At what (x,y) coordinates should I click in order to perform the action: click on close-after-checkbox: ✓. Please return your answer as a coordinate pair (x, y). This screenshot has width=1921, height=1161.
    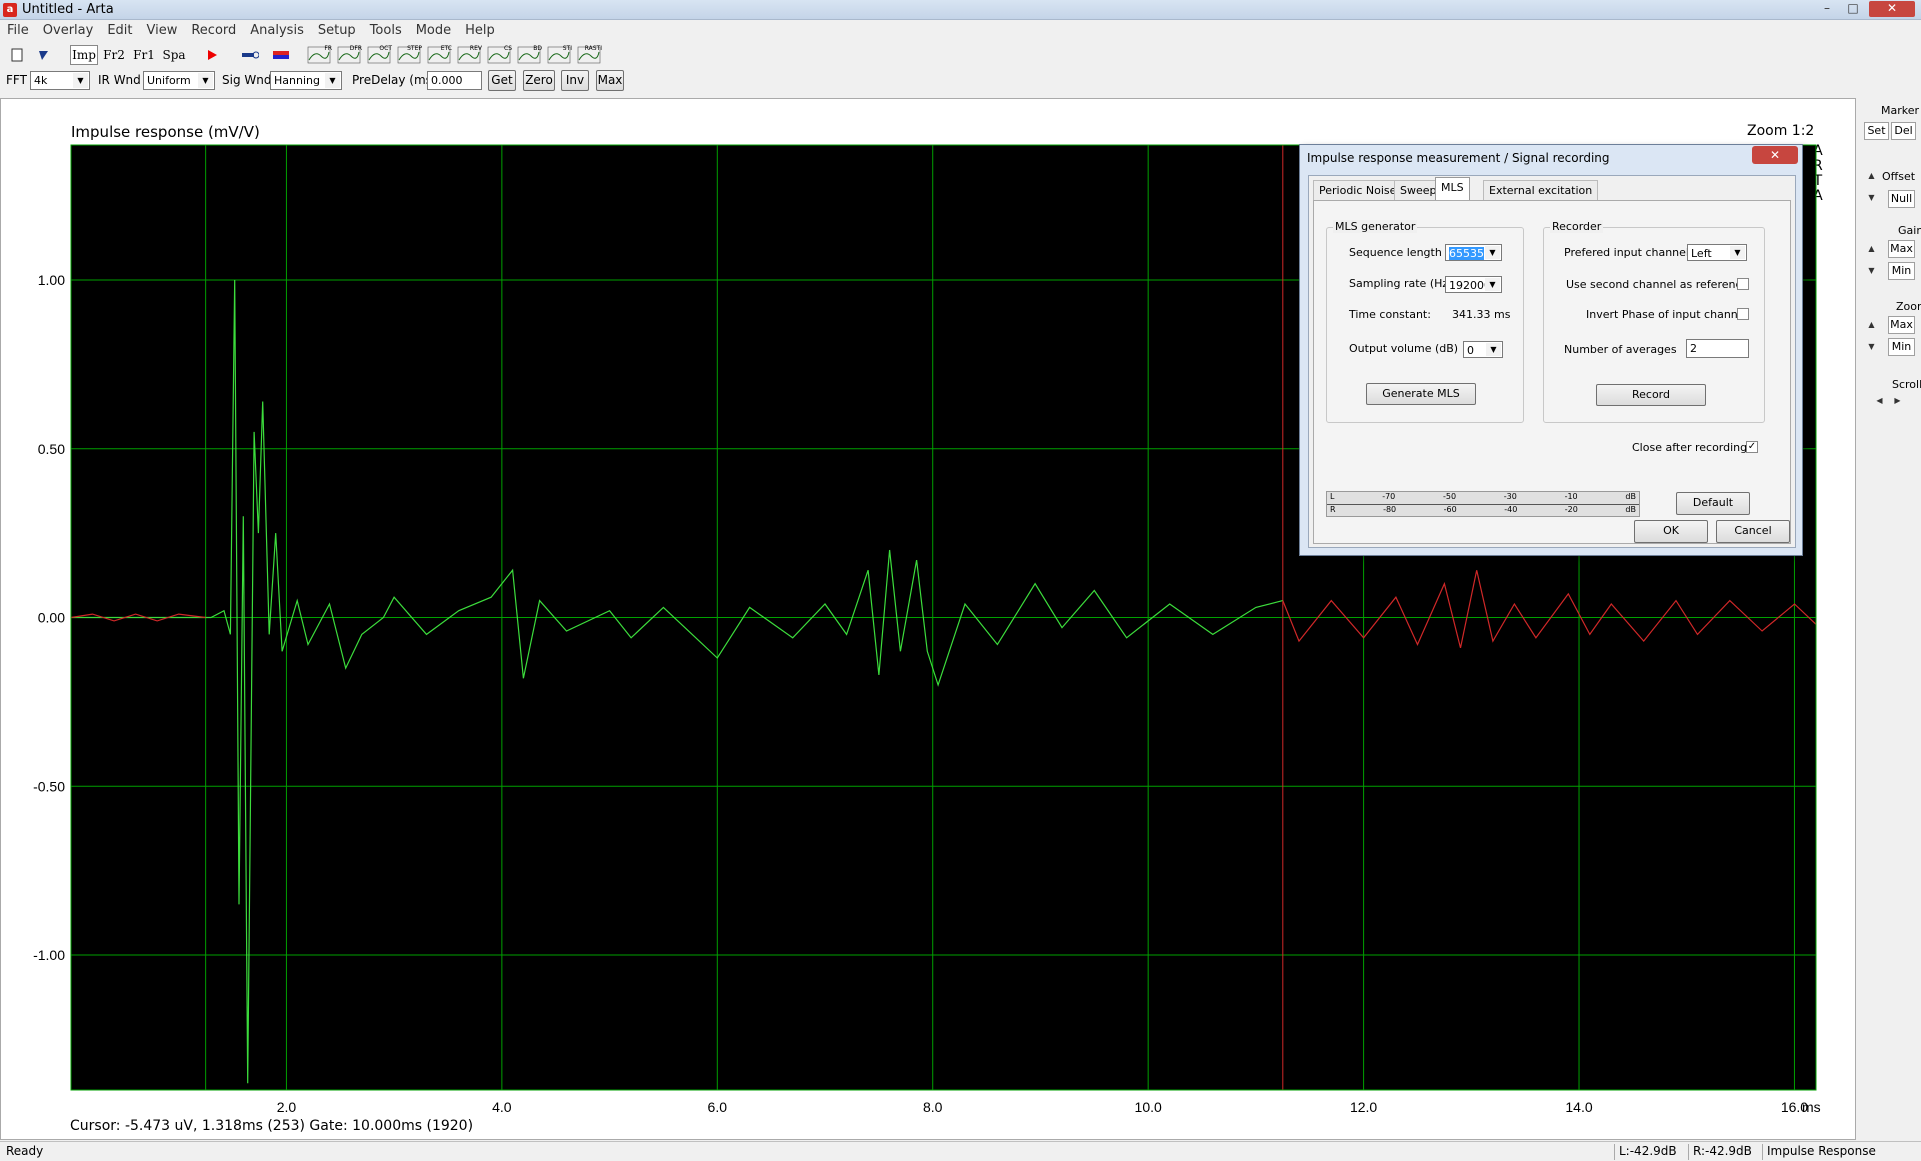
    Looking at the image, I should click on (1752, 447).